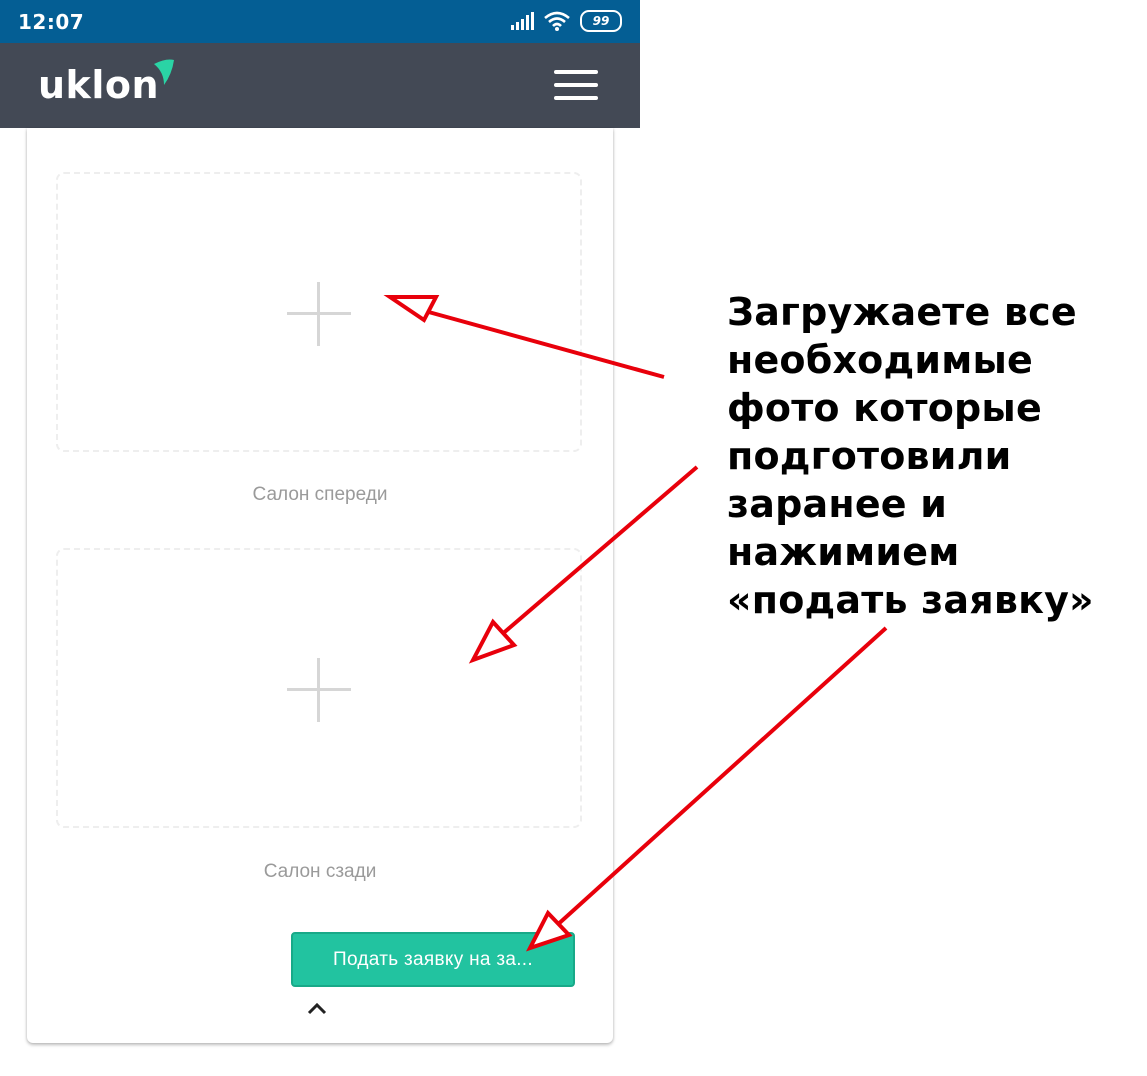 The image size is (1147, 1076). Describe the element at coordinates (524, 337) in the screenshot. I see `arrow-to-first-upload` at that location.